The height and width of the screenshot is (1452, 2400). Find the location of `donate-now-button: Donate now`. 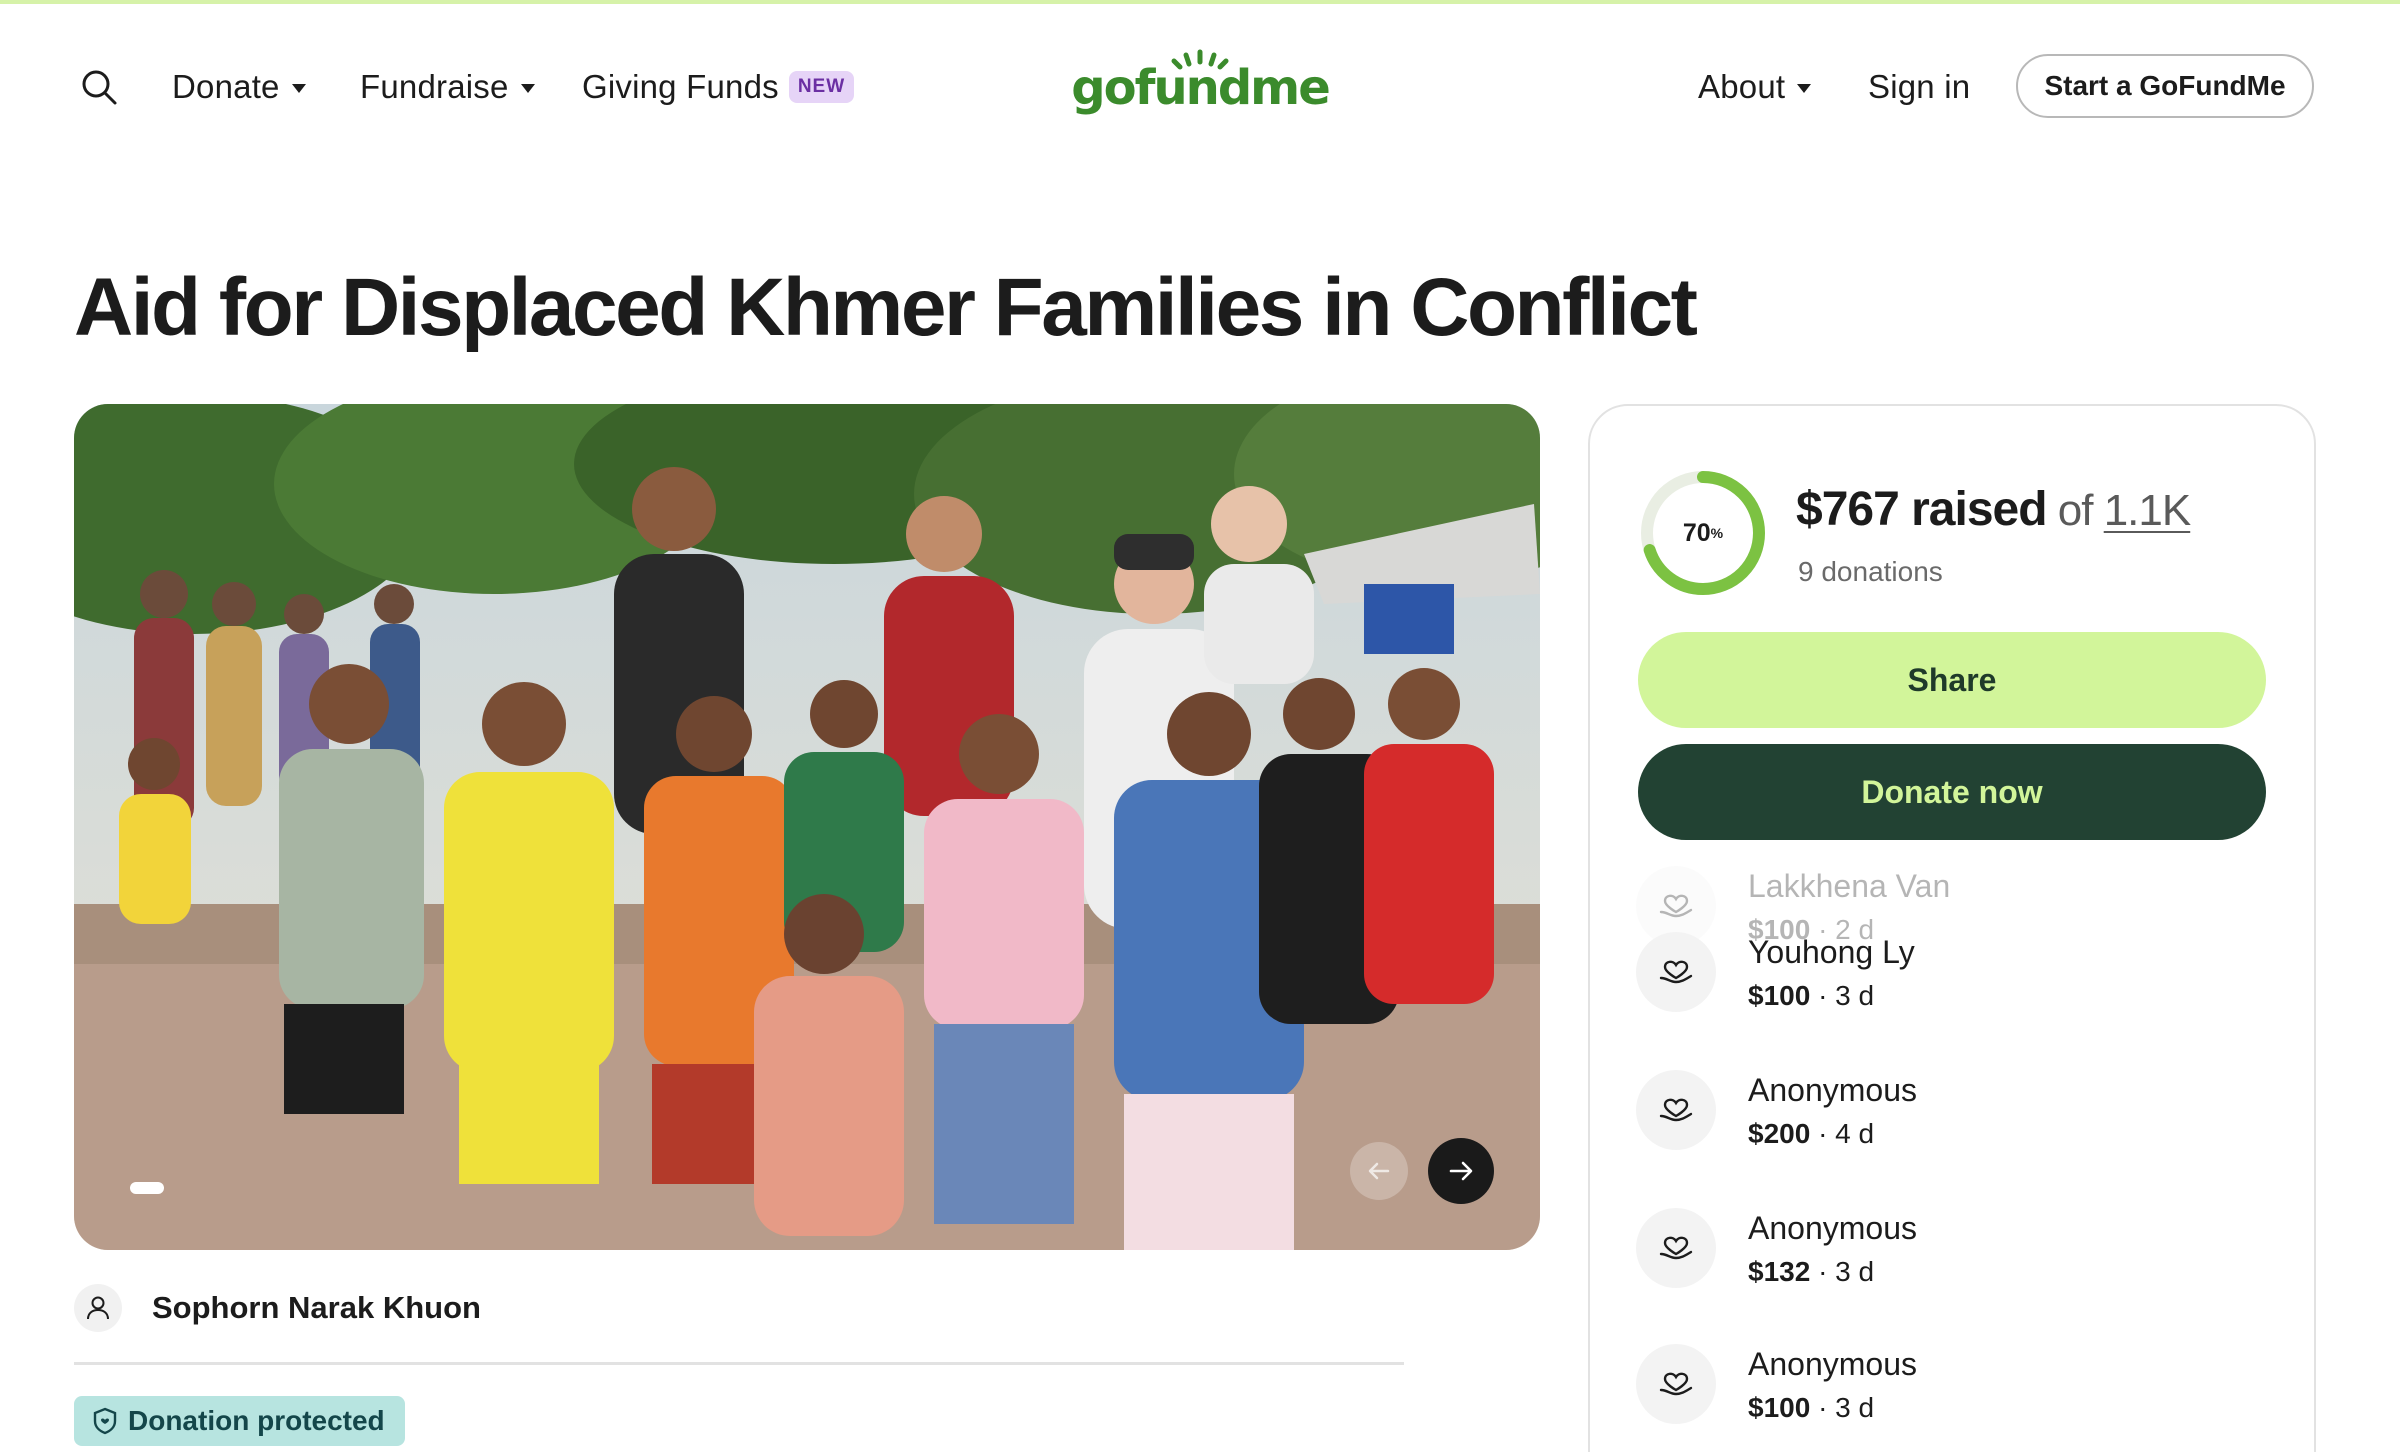

donate-now-button: Donate now is located at coordinates (1952, 792).